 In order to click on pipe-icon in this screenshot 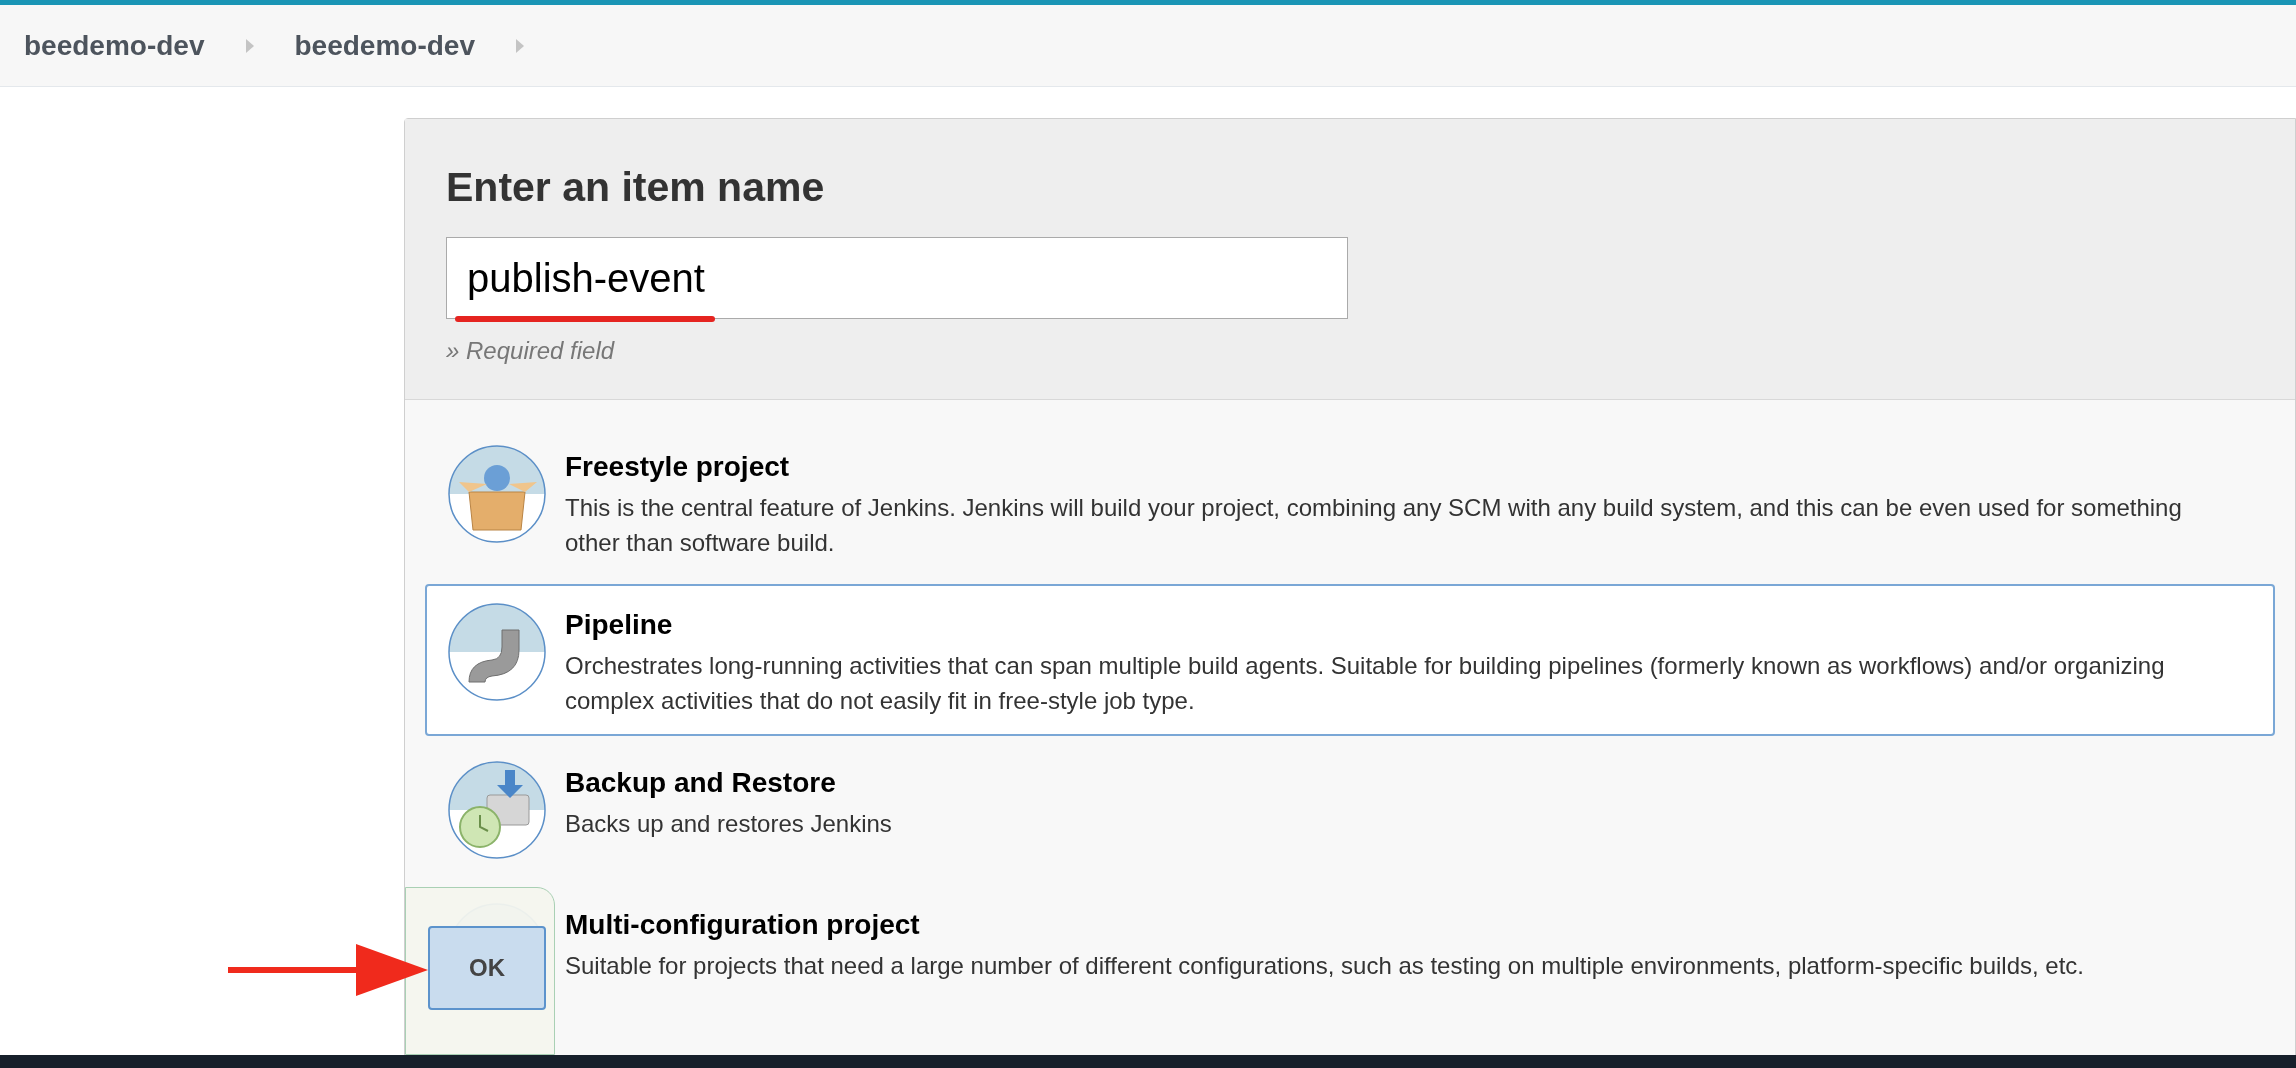, I will do `click(497, 651)`.